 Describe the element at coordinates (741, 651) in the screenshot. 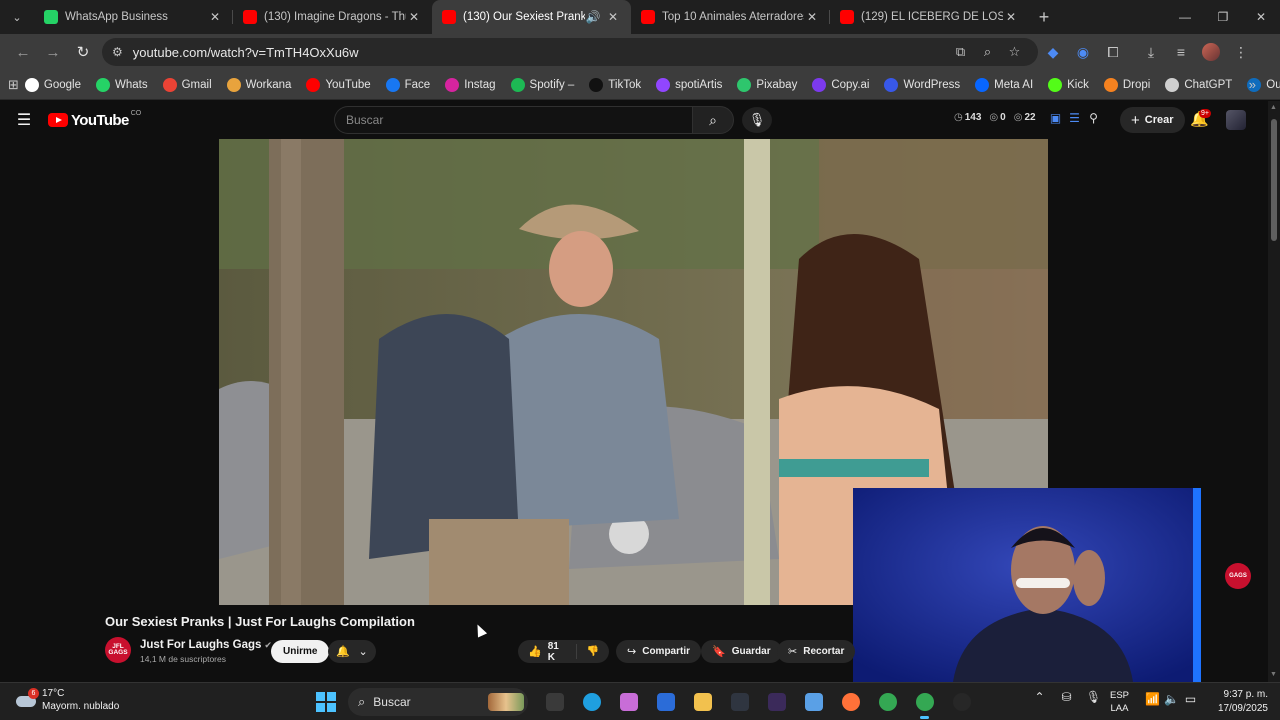

I see `save-button: 🔖 Guardar` at that location.